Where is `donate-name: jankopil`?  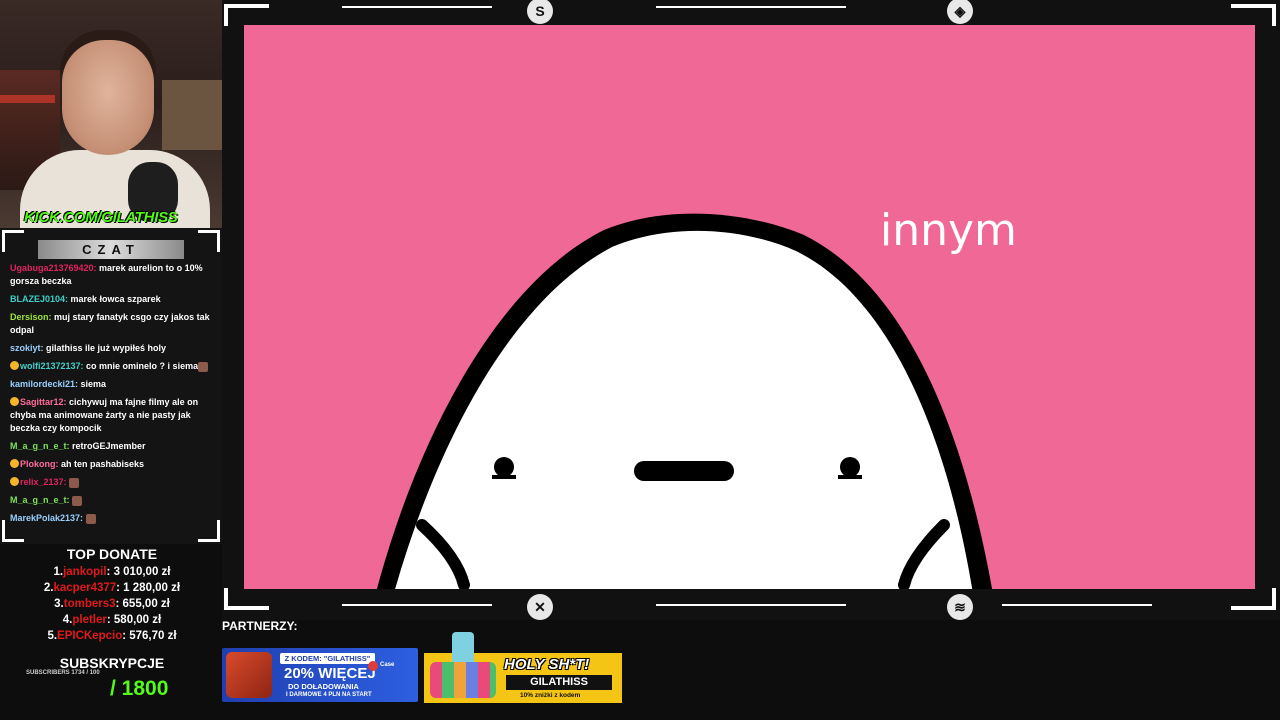 donate-name: jankopil is located at coordinates (85, 572).